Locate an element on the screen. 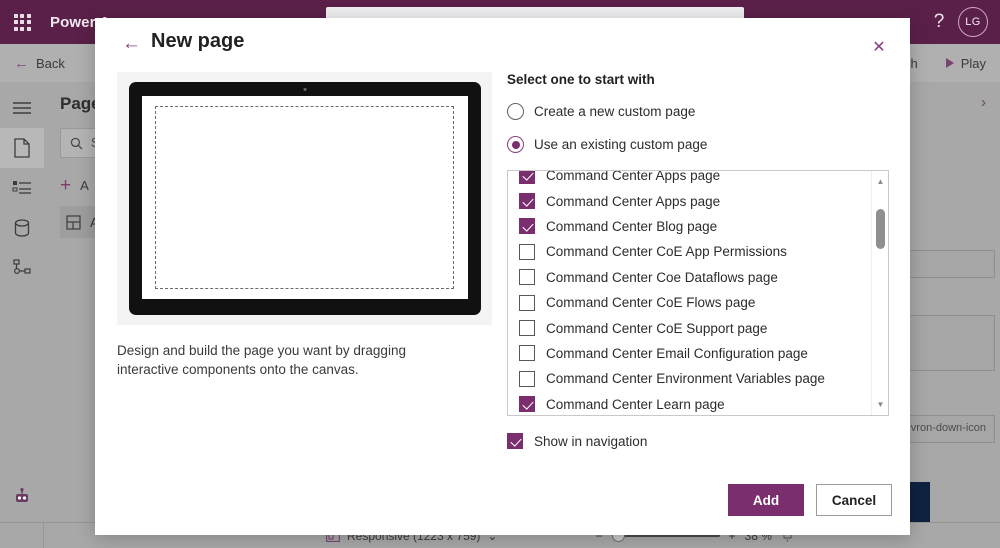 The image size is (1000, 548). dialog-title: New page is located at coordinates (198, 41).